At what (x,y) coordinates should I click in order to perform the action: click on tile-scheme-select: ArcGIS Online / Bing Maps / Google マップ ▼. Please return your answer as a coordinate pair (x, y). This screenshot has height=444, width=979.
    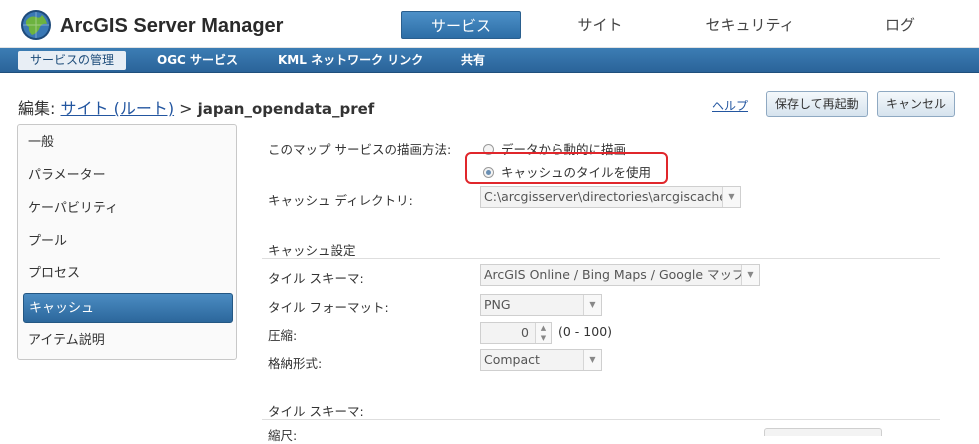
    Looking at the image, I should click on (620, 275).